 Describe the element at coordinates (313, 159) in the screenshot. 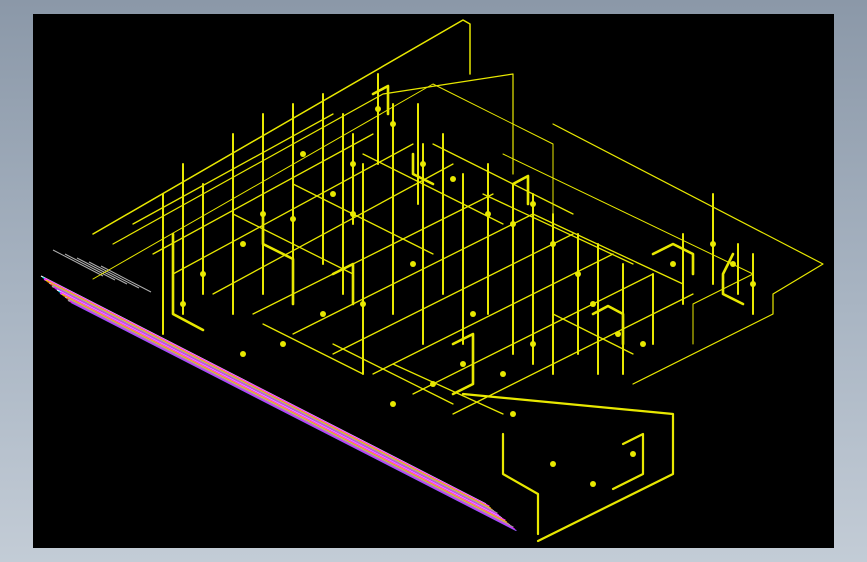

I see `upper-run` at that location.